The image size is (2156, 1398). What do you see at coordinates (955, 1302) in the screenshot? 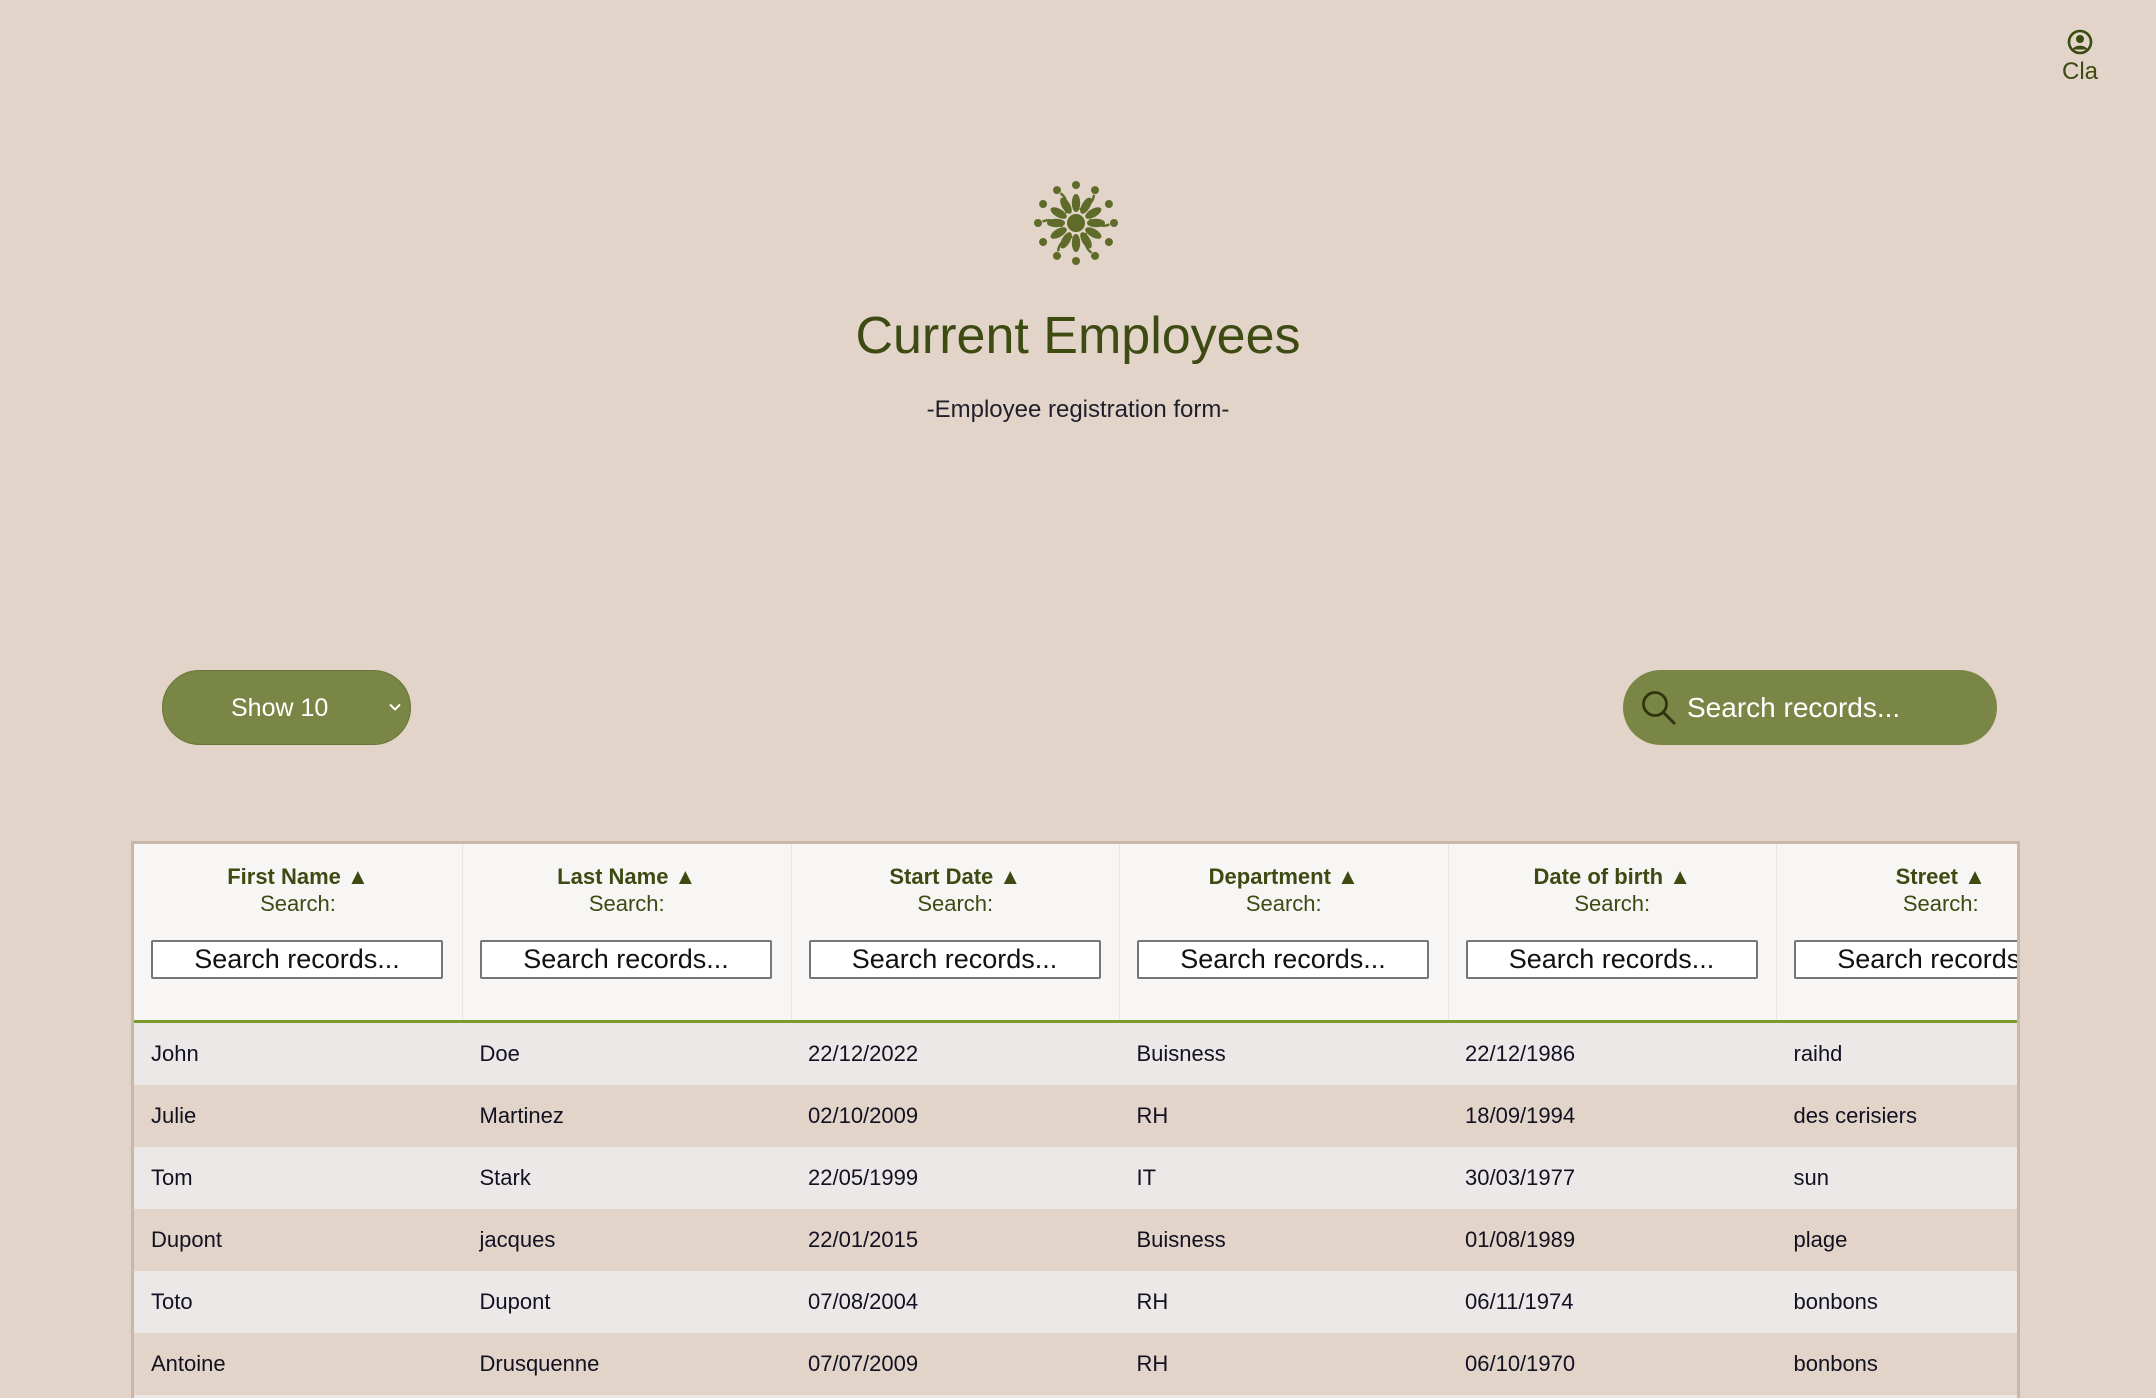
I see `cell-start-date: 07/08/2004` at bounding box center [955, 1302].